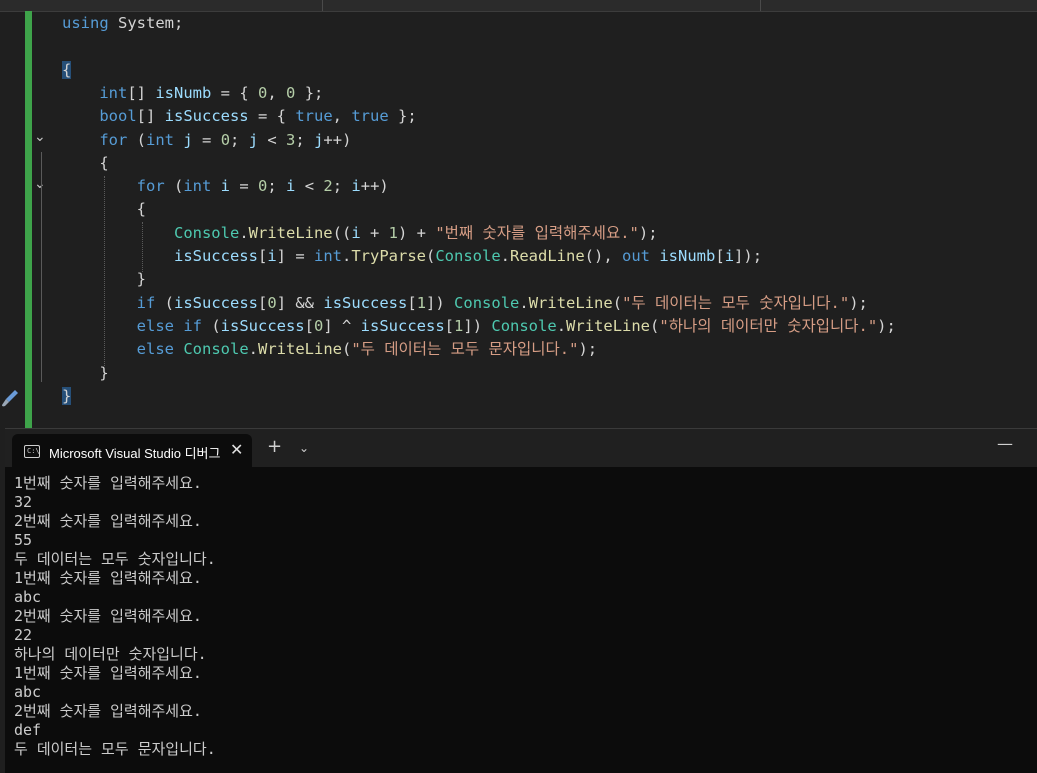  Describe the element at coordinates (206, 140) in the screenshot. I see `code-line: for (int j = 0; j < 3; j++)` at that location.